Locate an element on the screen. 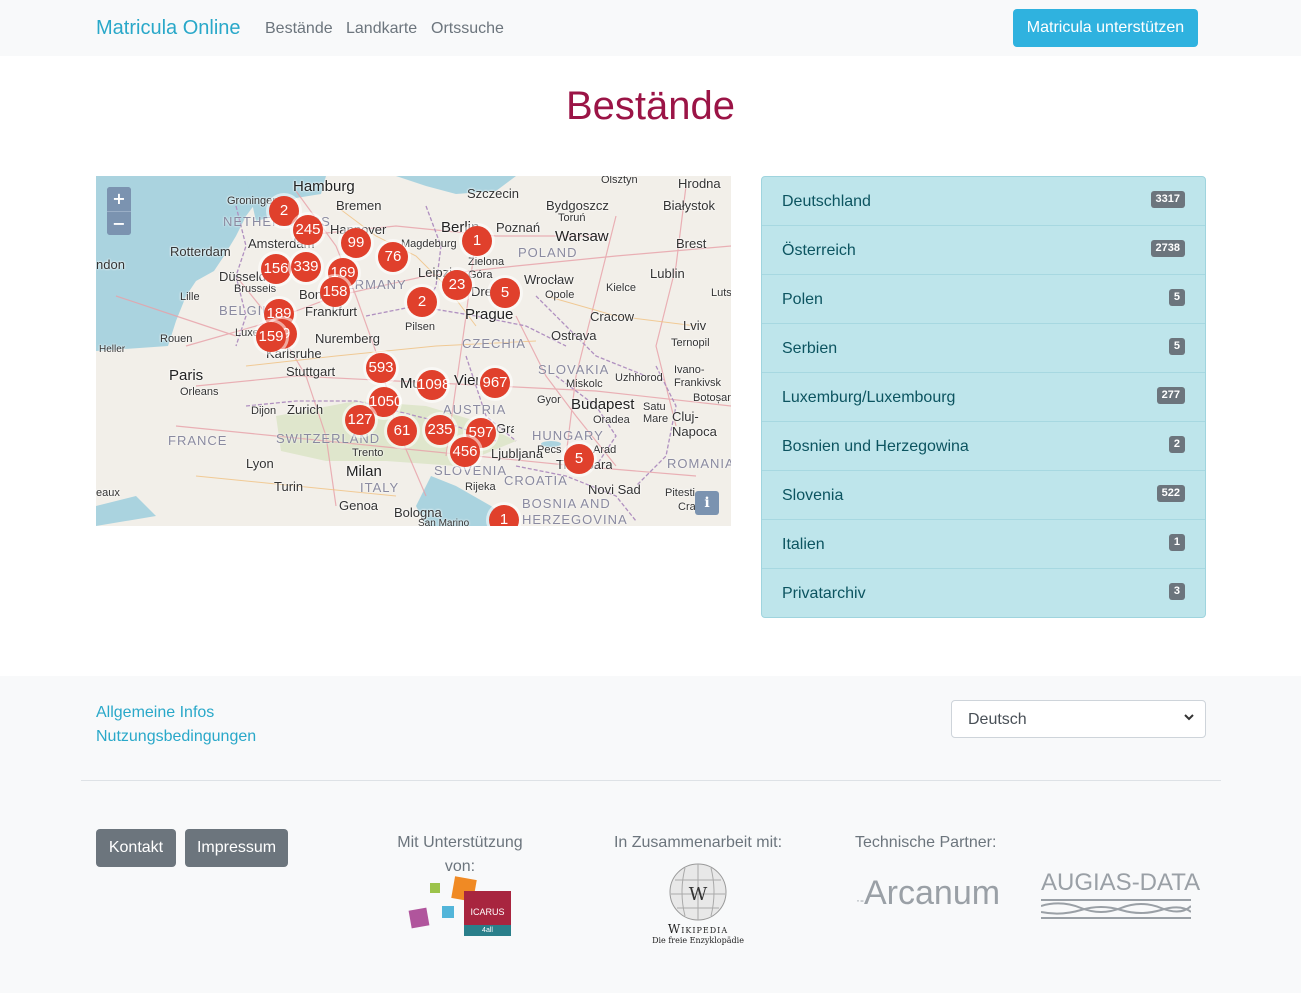 The width and height of the screenshot is (1301, 993). holding-item-deutschland: Deutschland 3317 is located at coordinates (983, 201).